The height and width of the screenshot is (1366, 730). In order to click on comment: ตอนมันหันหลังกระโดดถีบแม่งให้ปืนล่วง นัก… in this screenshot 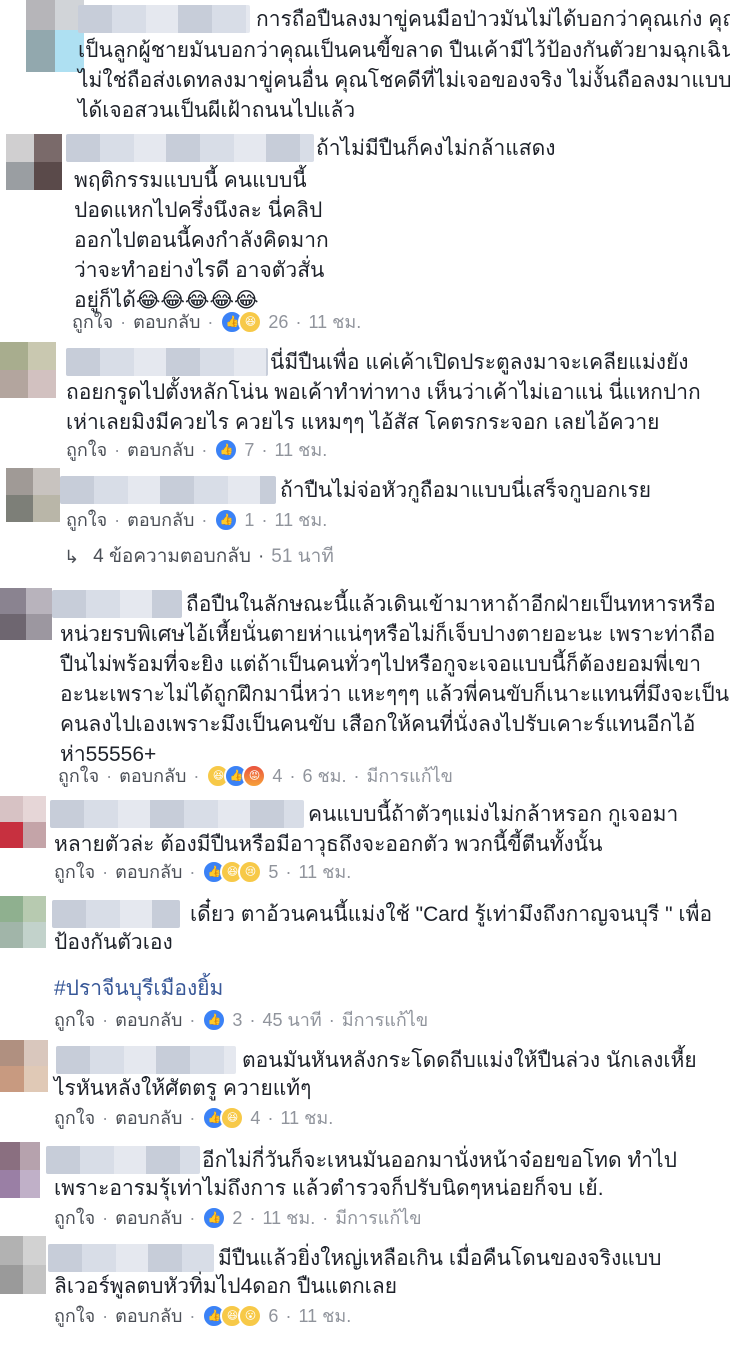, I will do `click(365, 1089)`.